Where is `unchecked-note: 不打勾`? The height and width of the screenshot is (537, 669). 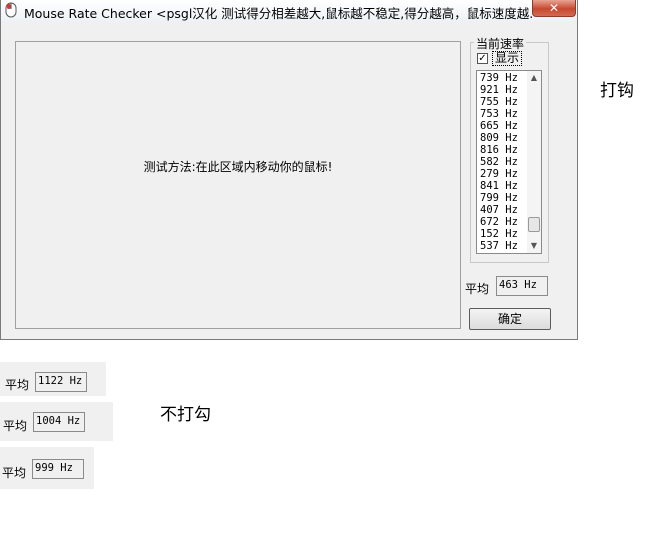
unchecked-note: 不打勾 is located at coordinates (185, 415).